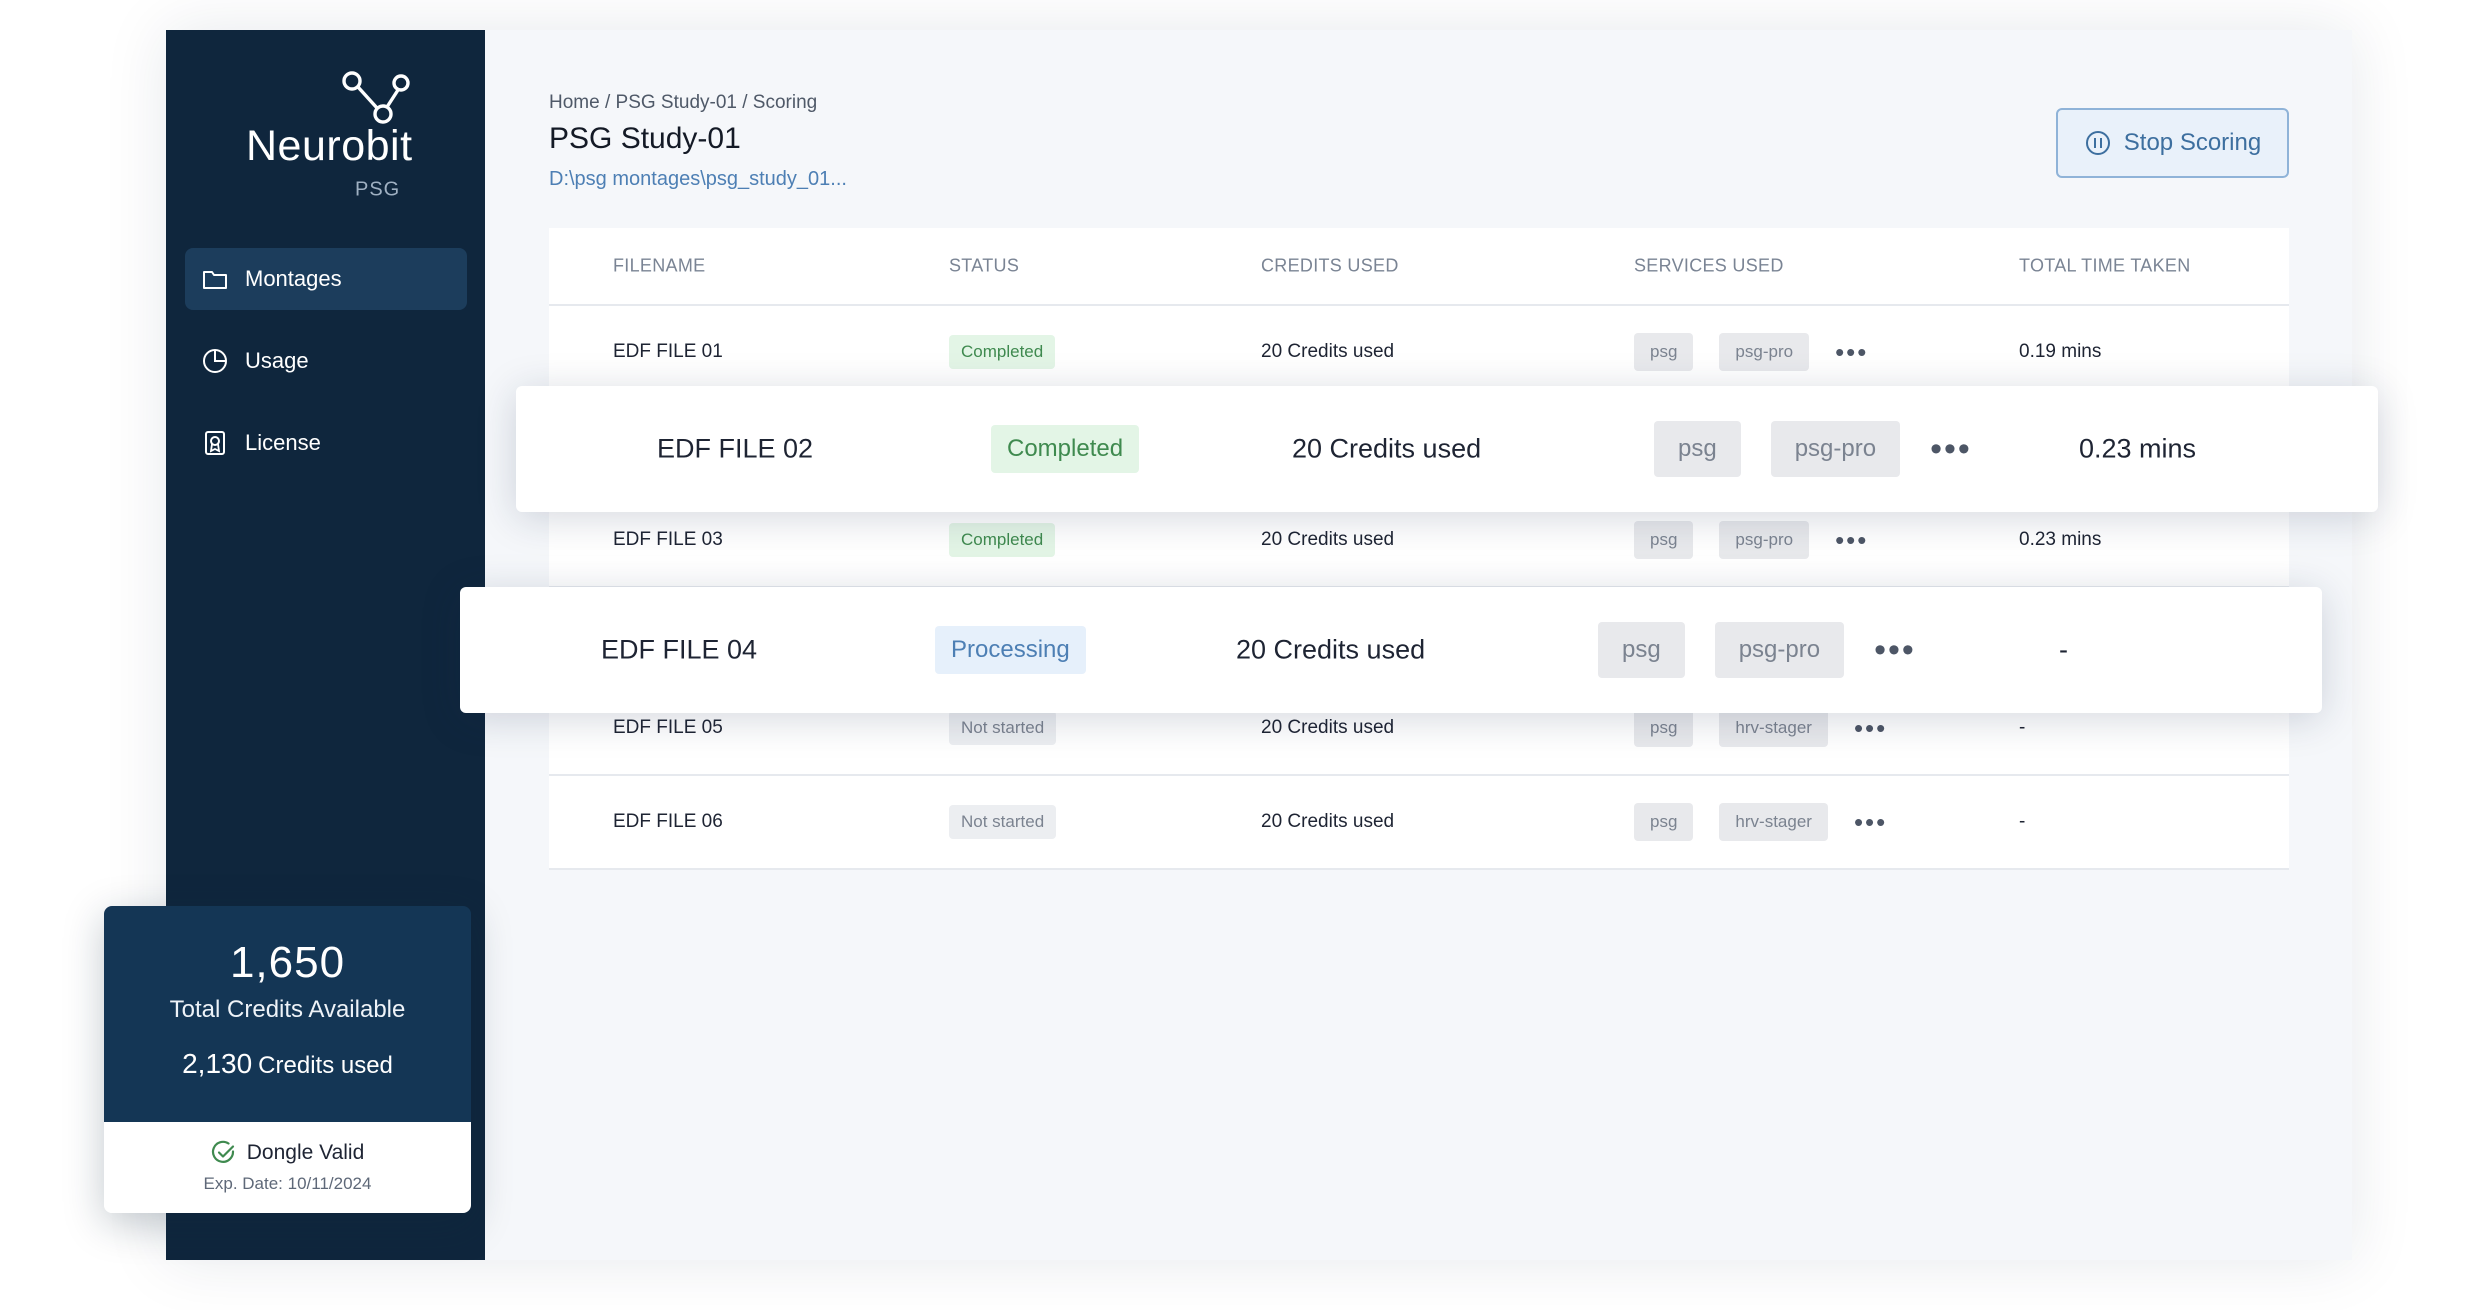 This screenshot has width=2474, height=1310. Describe the element at coordinates (326, 361) in the screenshot. I see `sidebar-item-usage: Usage` at that location.